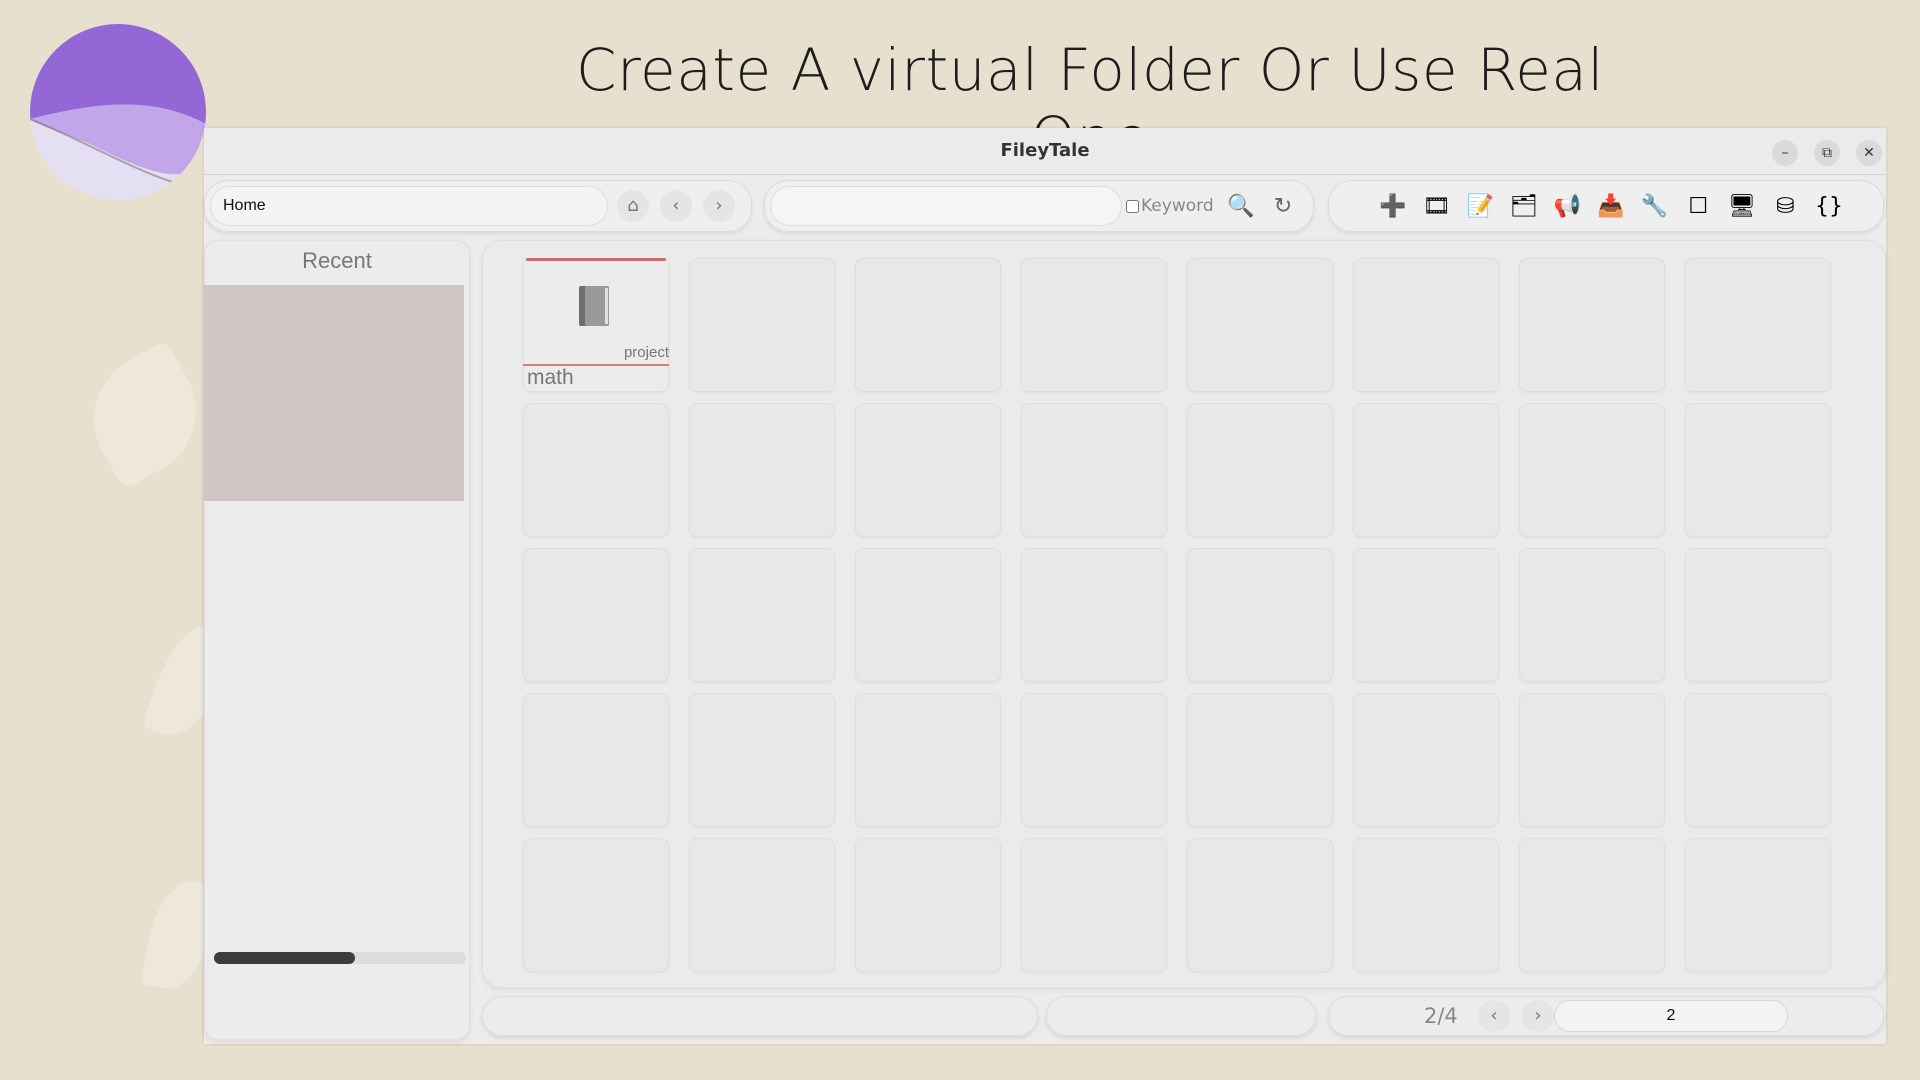  Describe the element at coordinates (1437, 207) in the screenshot. I see `film-icon: 🎞` at that location.